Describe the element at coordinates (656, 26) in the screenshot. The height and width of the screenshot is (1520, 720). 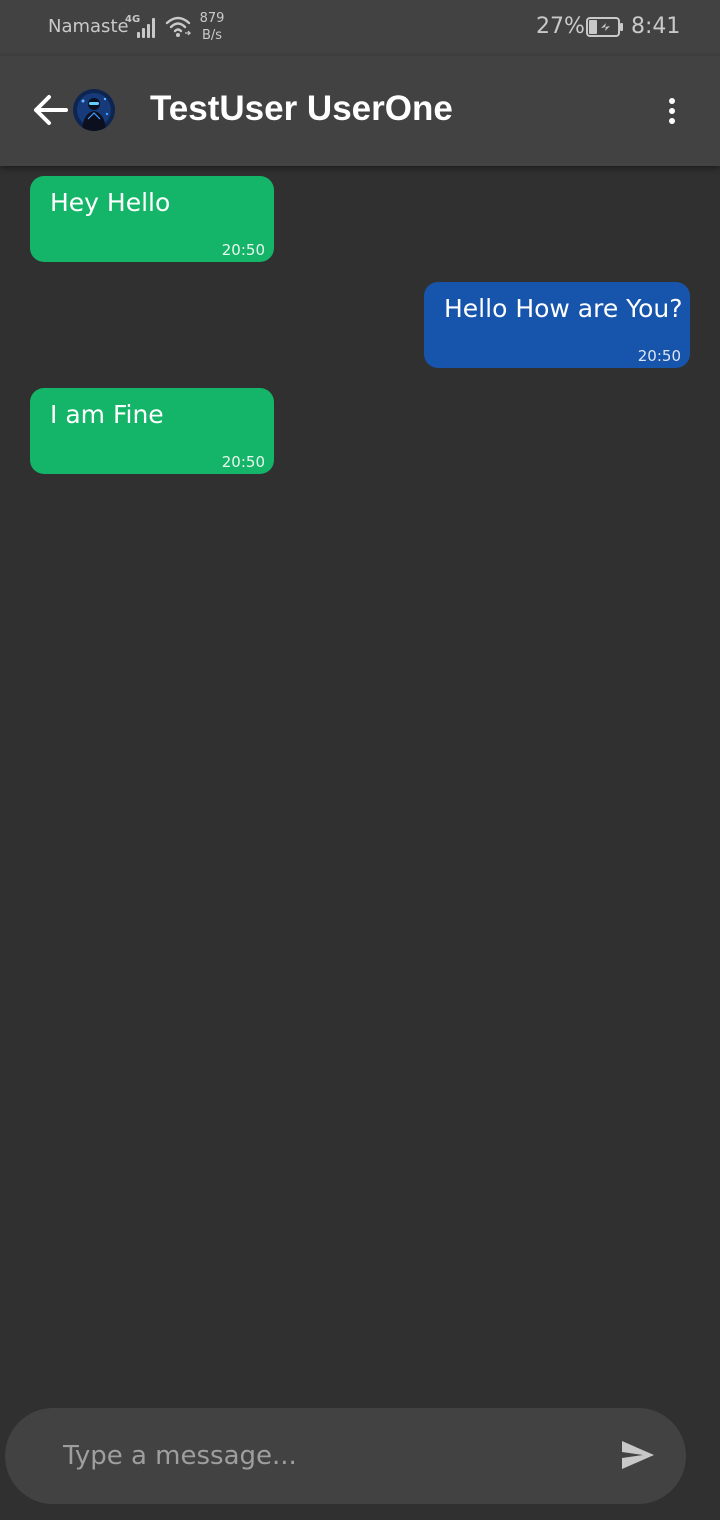
I see `clock: 8:41` at that location.